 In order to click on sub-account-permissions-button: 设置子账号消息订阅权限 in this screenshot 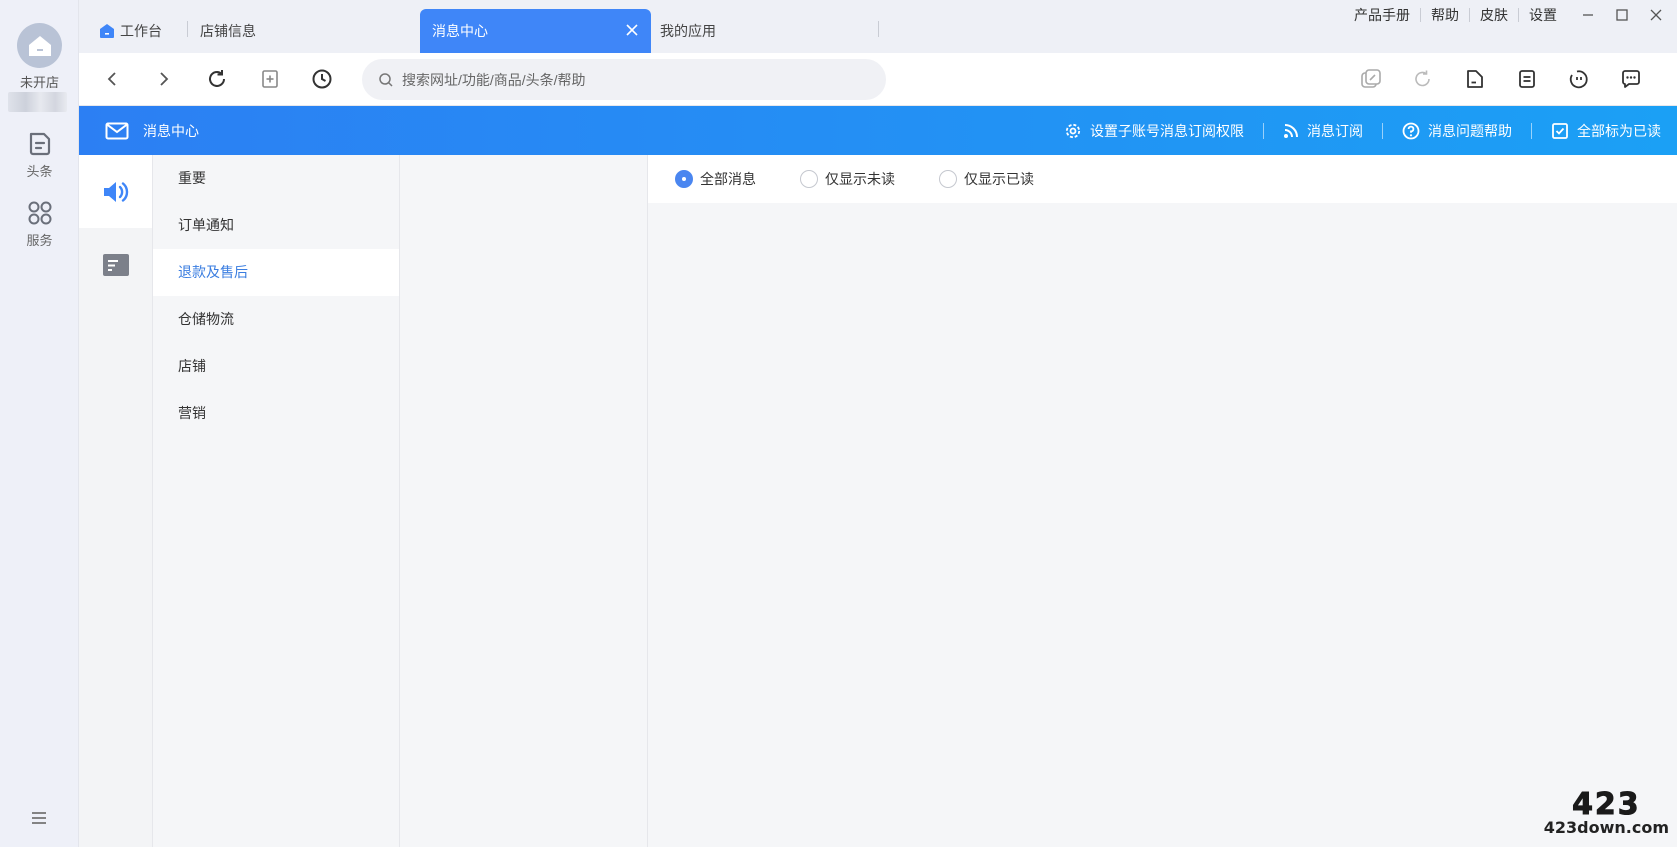, I will do `click(1154, 131)`.